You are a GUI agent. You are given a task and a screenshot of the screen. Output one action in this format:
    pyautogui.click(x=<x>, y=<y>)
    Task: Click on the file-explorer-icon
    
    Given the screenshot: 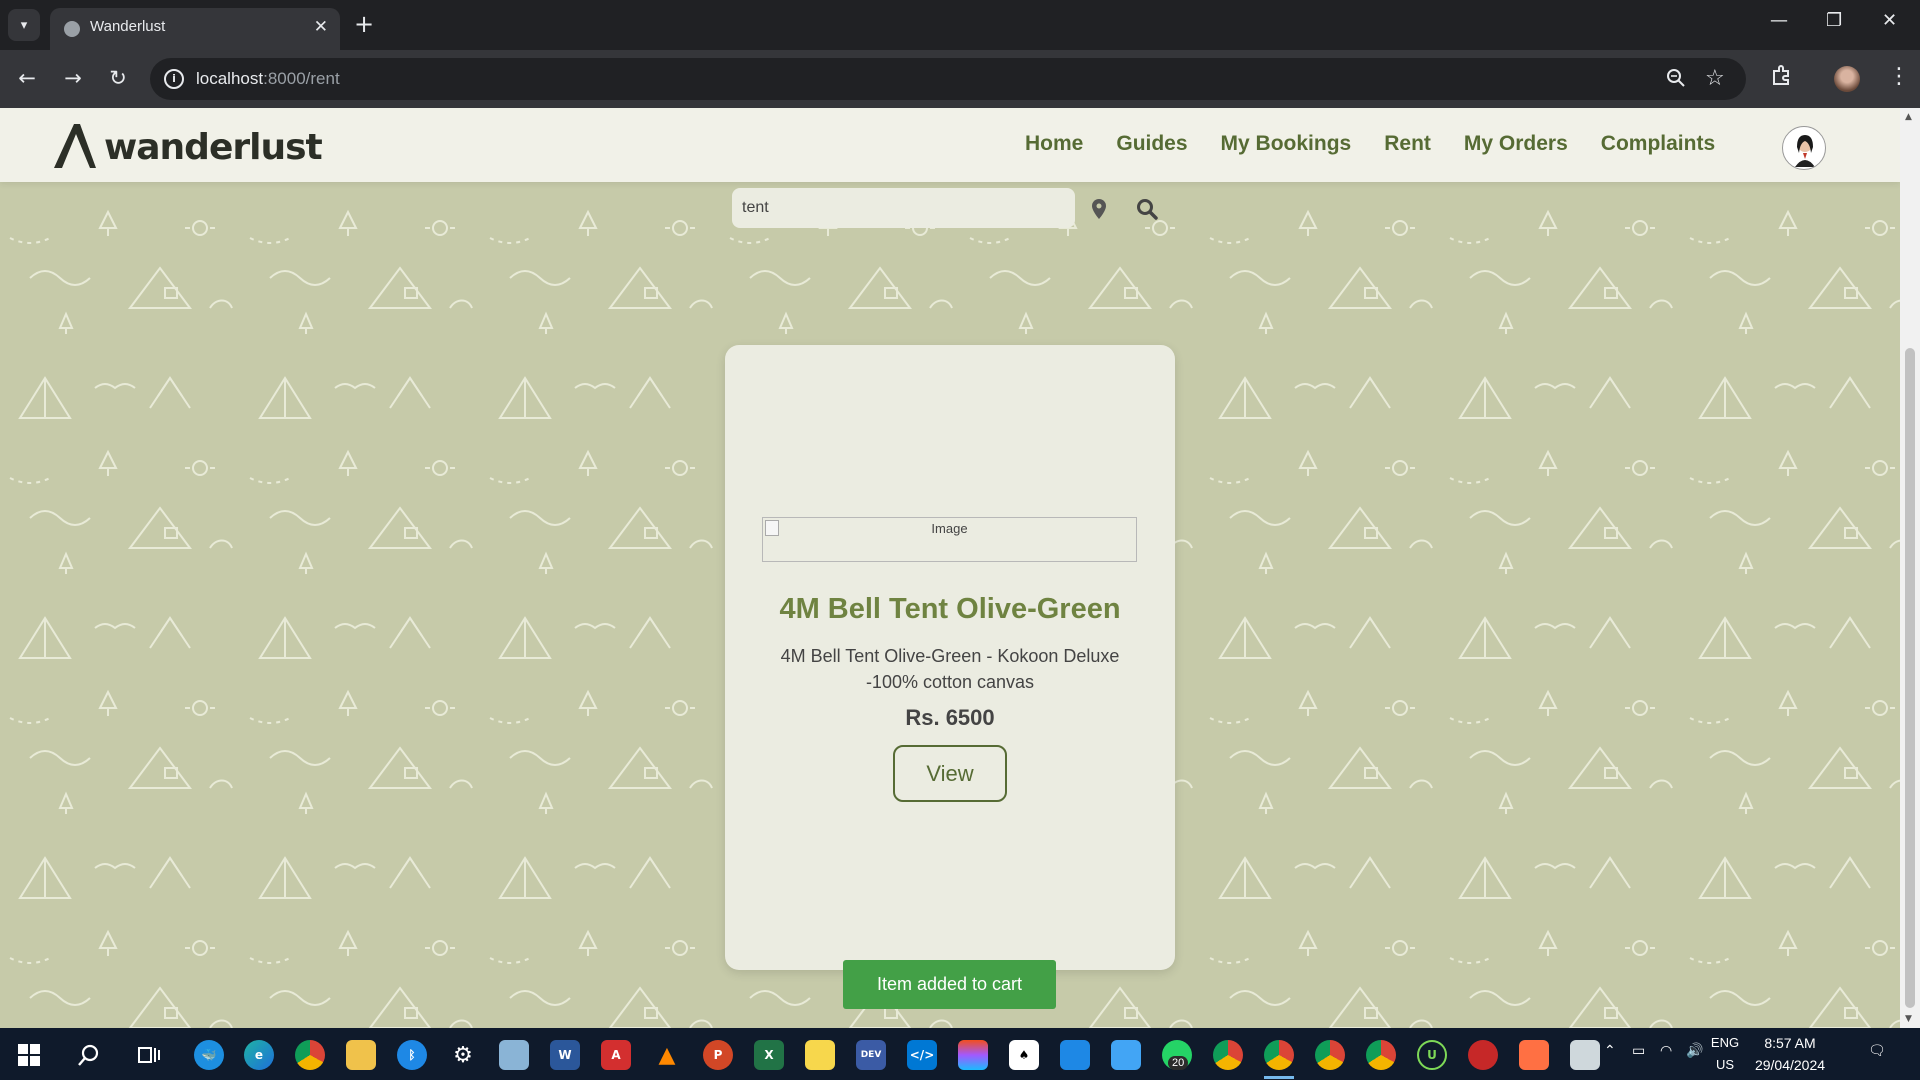 What is the action you would take?
    pyautogui.click(x=361, y=1055)
    